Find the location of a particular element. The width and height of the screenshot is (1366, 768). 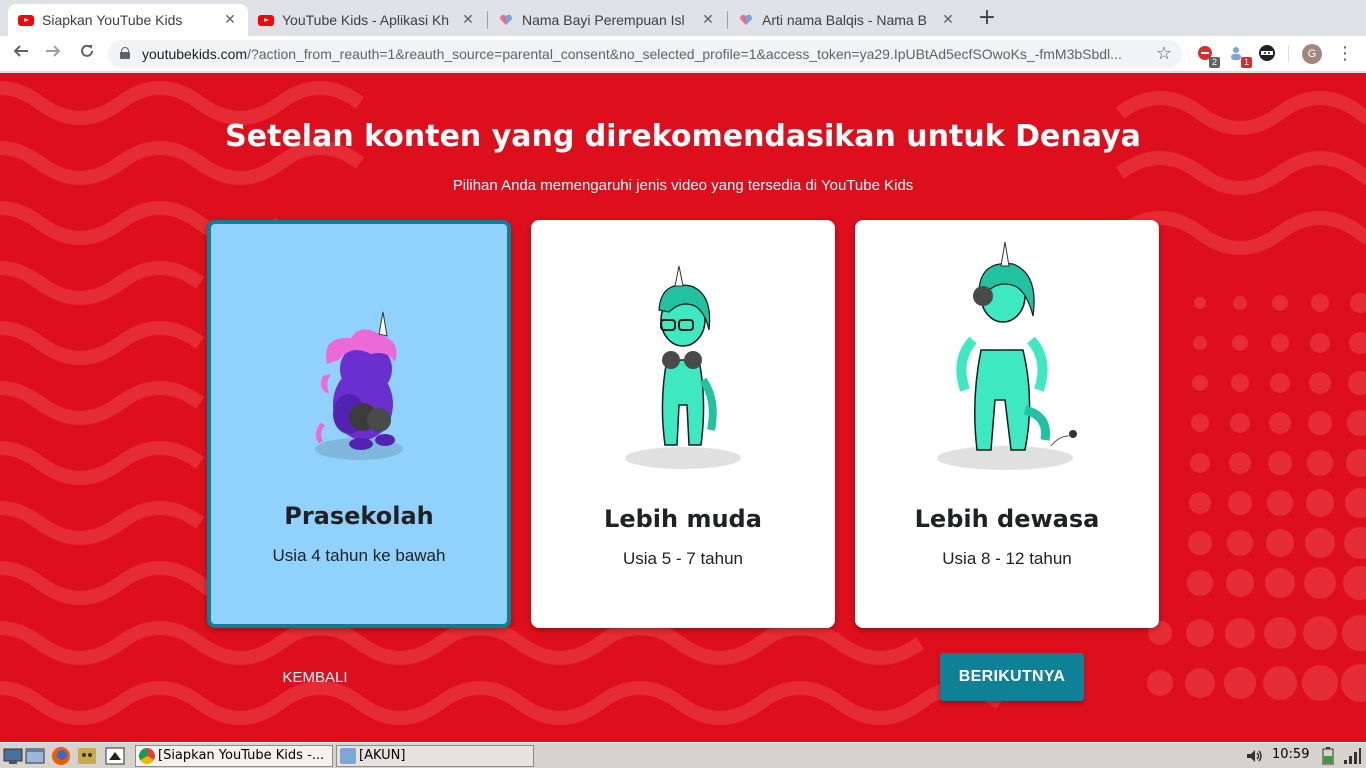

battery-icon is located at coordinates (1328, 756).